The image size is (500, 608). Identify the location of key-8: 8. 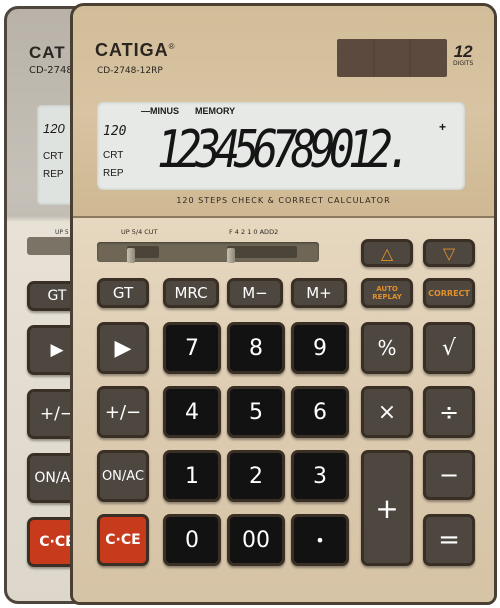
(256, 348).